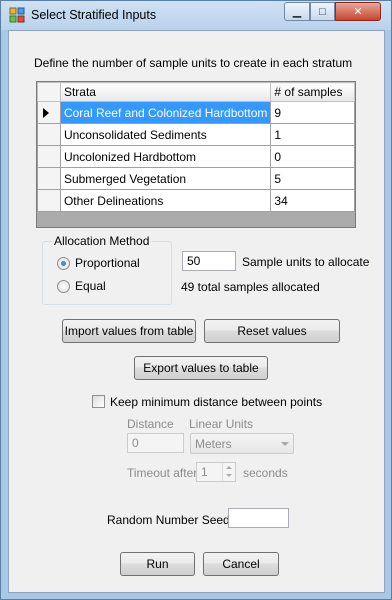 This screenshot has height=600, width=392. I want to click on maximize-button: □, so click(322, 11).